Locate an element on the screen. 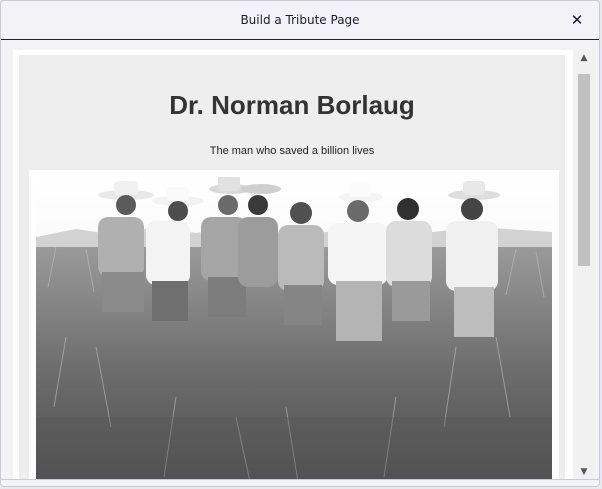 This screenshot has height=489, width=602. modal-title: Build a Tribute Page is located at coordinates (300, 20).